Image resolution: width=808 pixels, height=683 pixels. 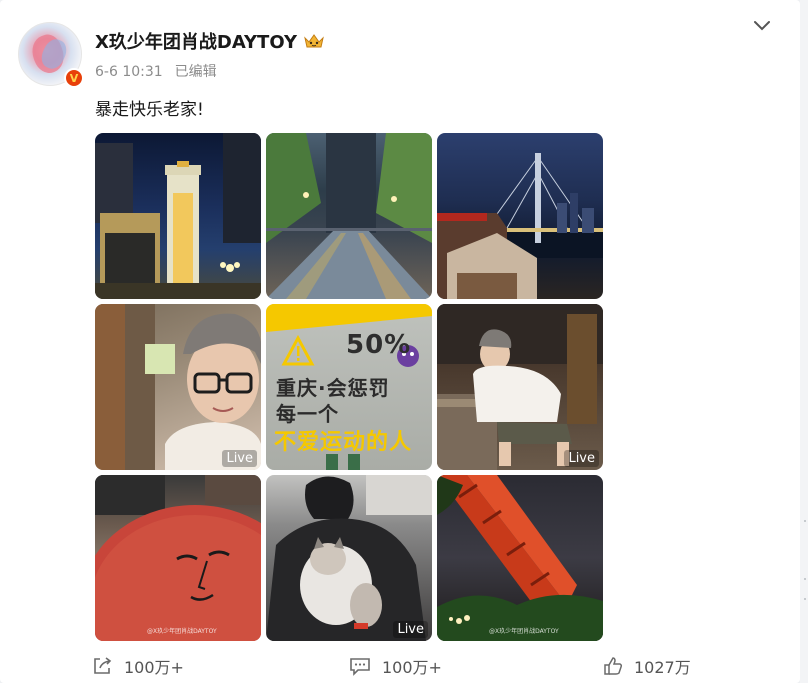 I want to click on author-name: X玖少年团肖战DAYTOY, so click(x=196, y=41).